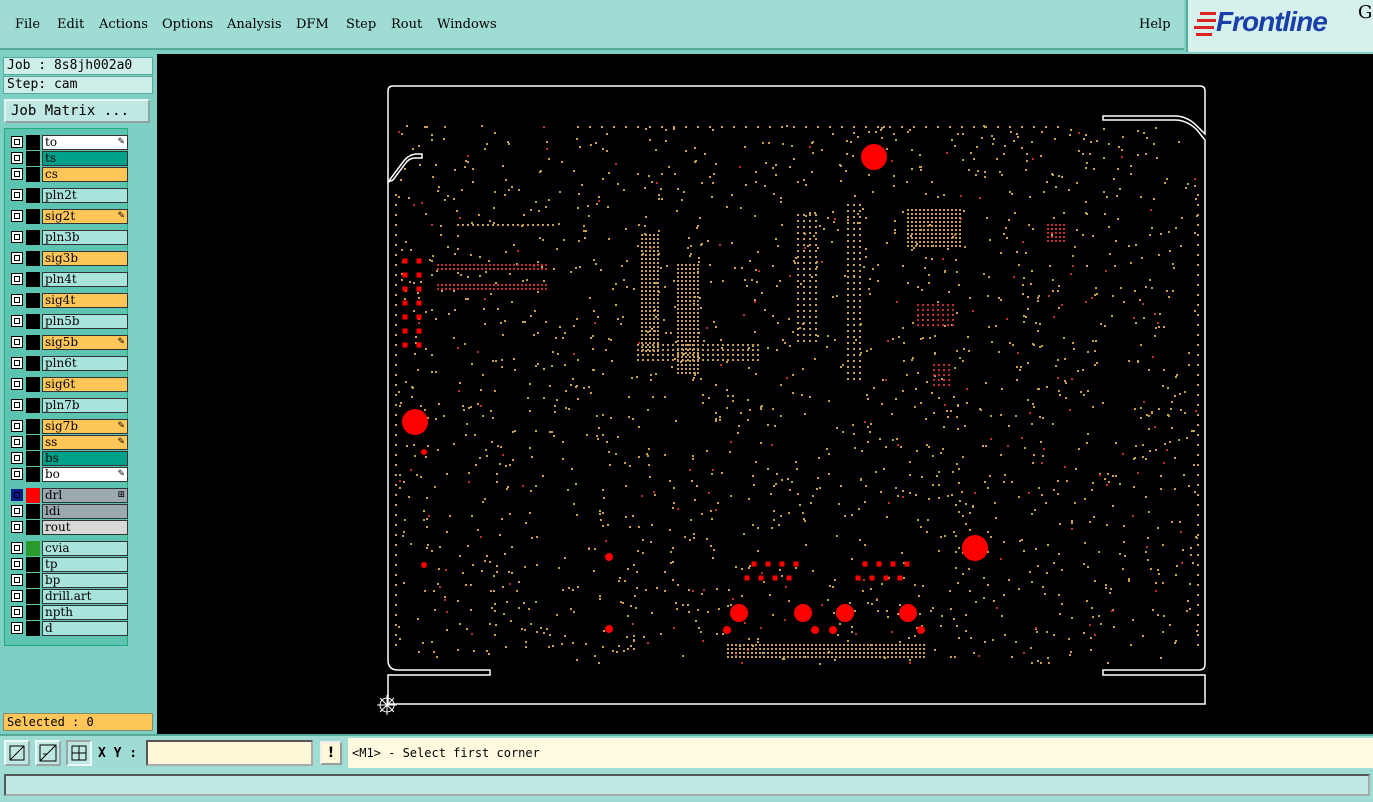 Image resolution: width=1373 pixels, height=802 pixels. I want to click on menu-step: Step, so click(361, 24).